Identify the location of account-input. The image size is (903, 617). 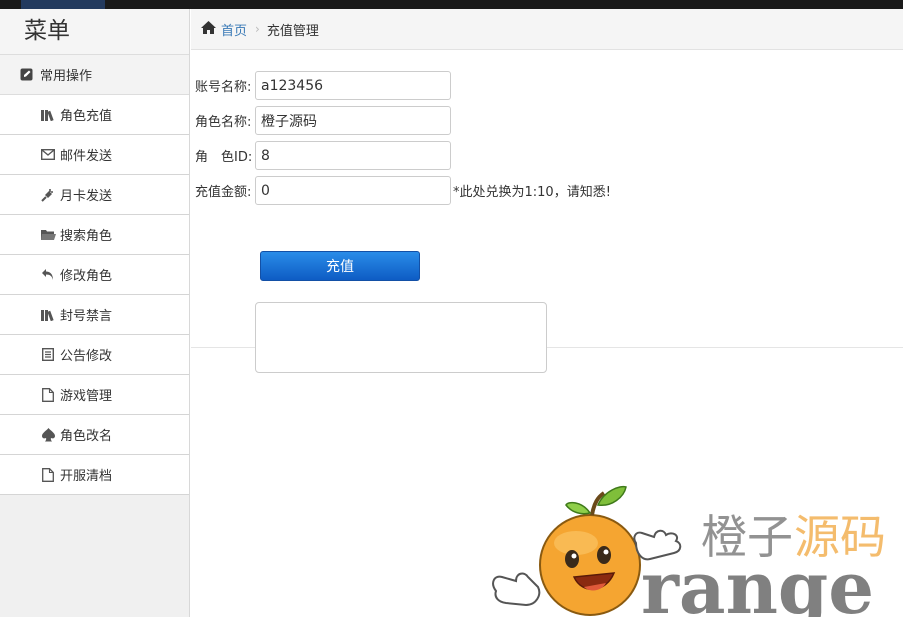
(353, 85).